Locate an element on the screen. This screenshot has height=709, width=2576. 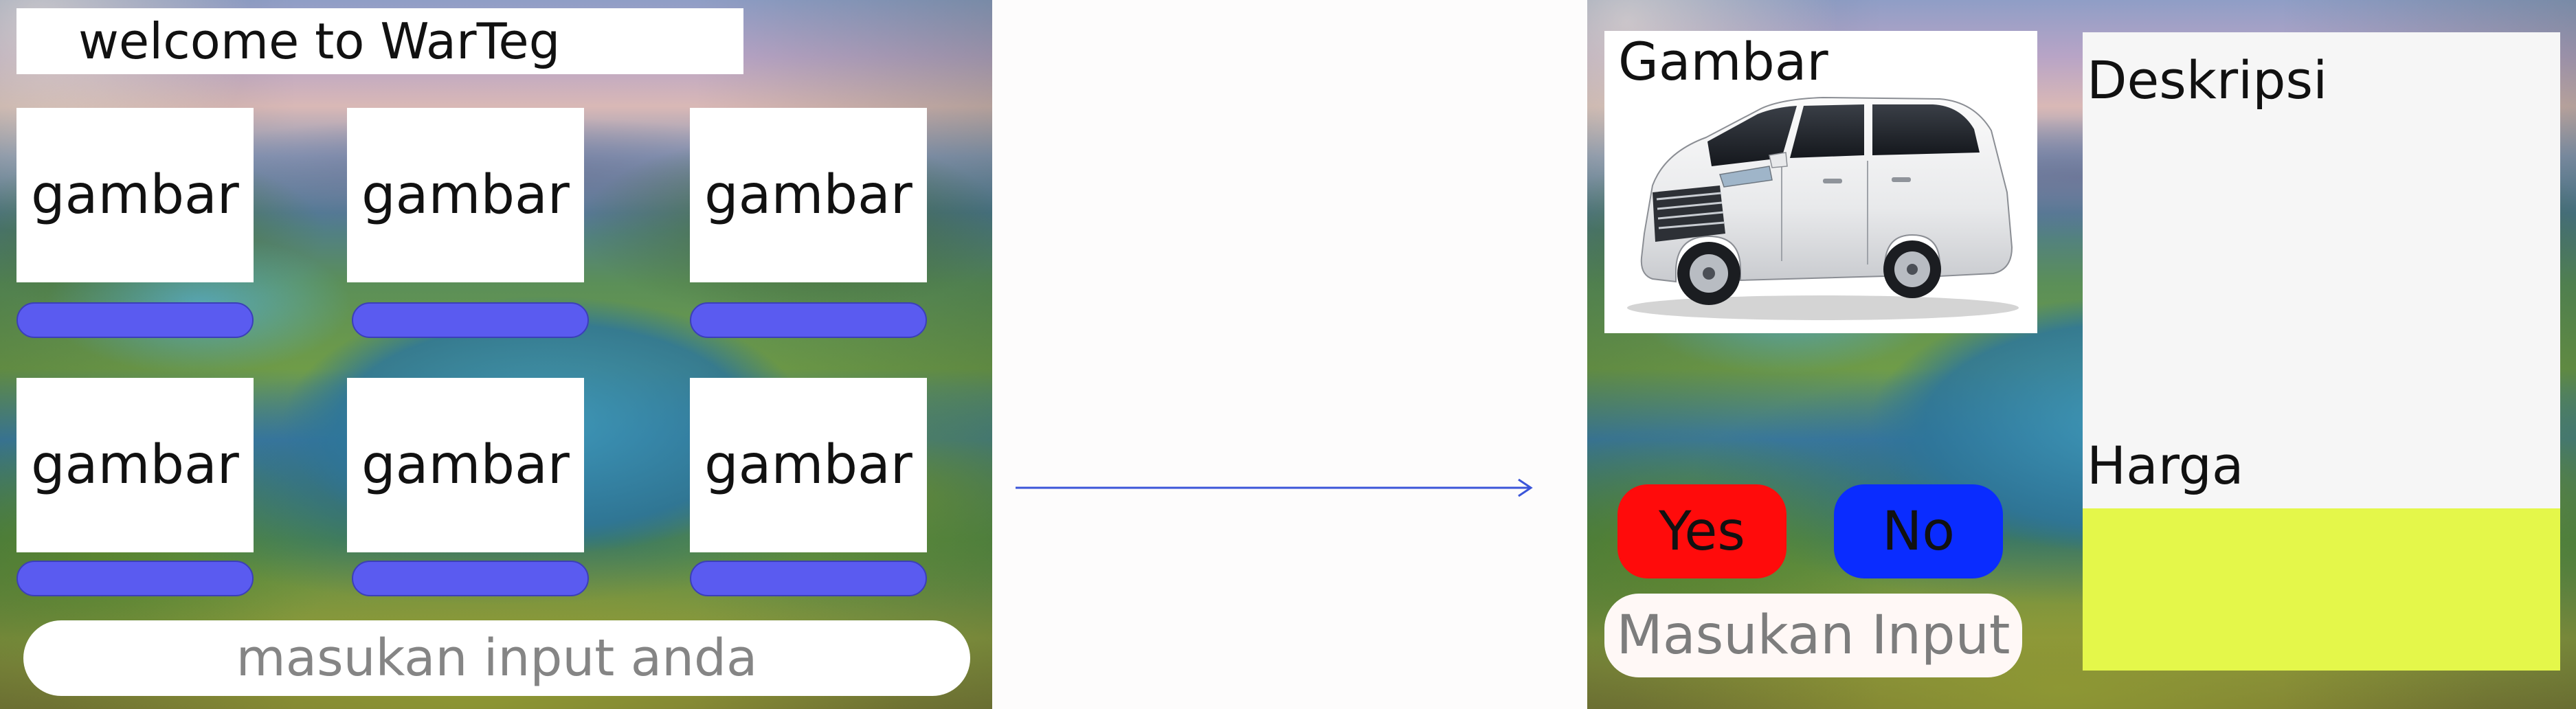
product-card-4: gambar is located at coordinates (135, 465).